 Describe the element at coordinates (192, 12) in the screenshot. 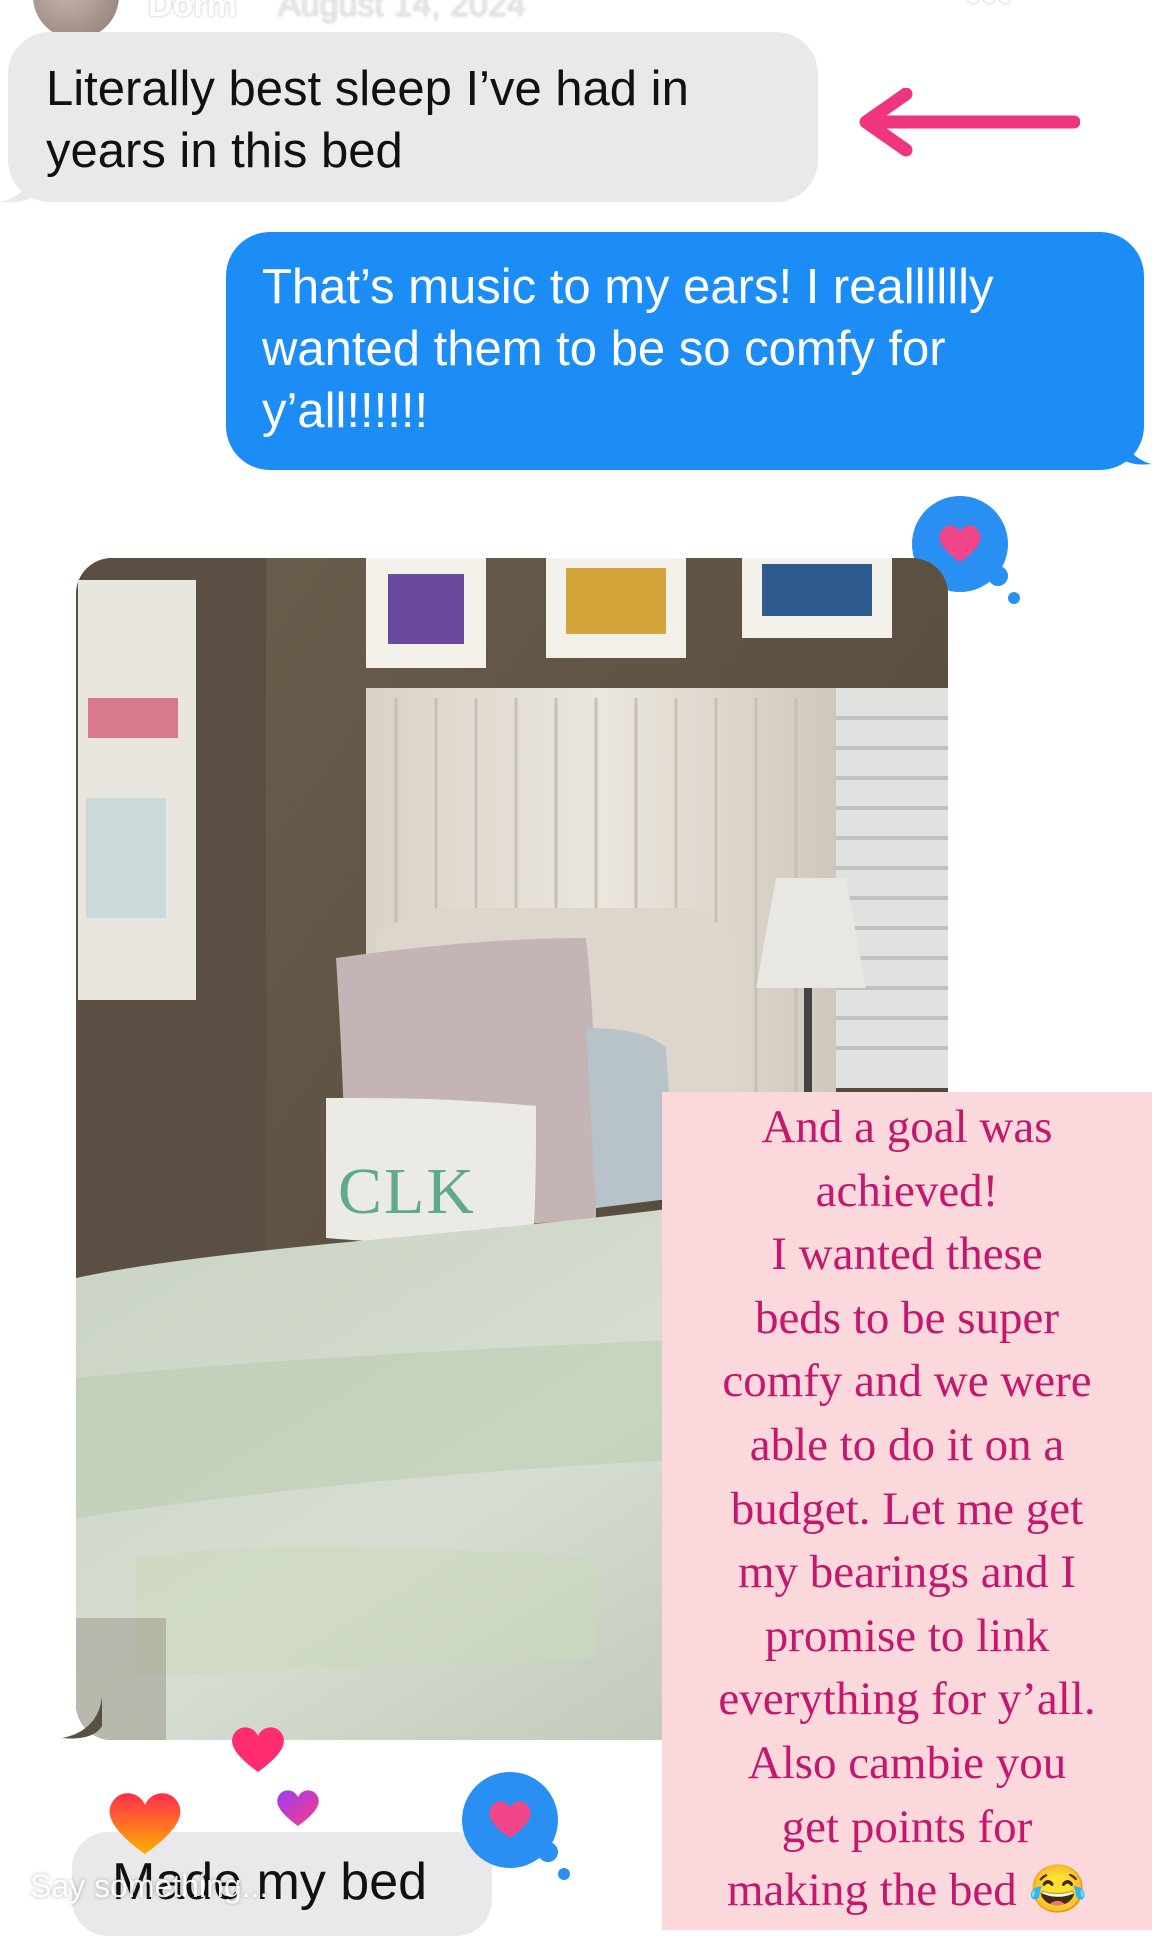

I see `story-author-name: Dorm` at that location.